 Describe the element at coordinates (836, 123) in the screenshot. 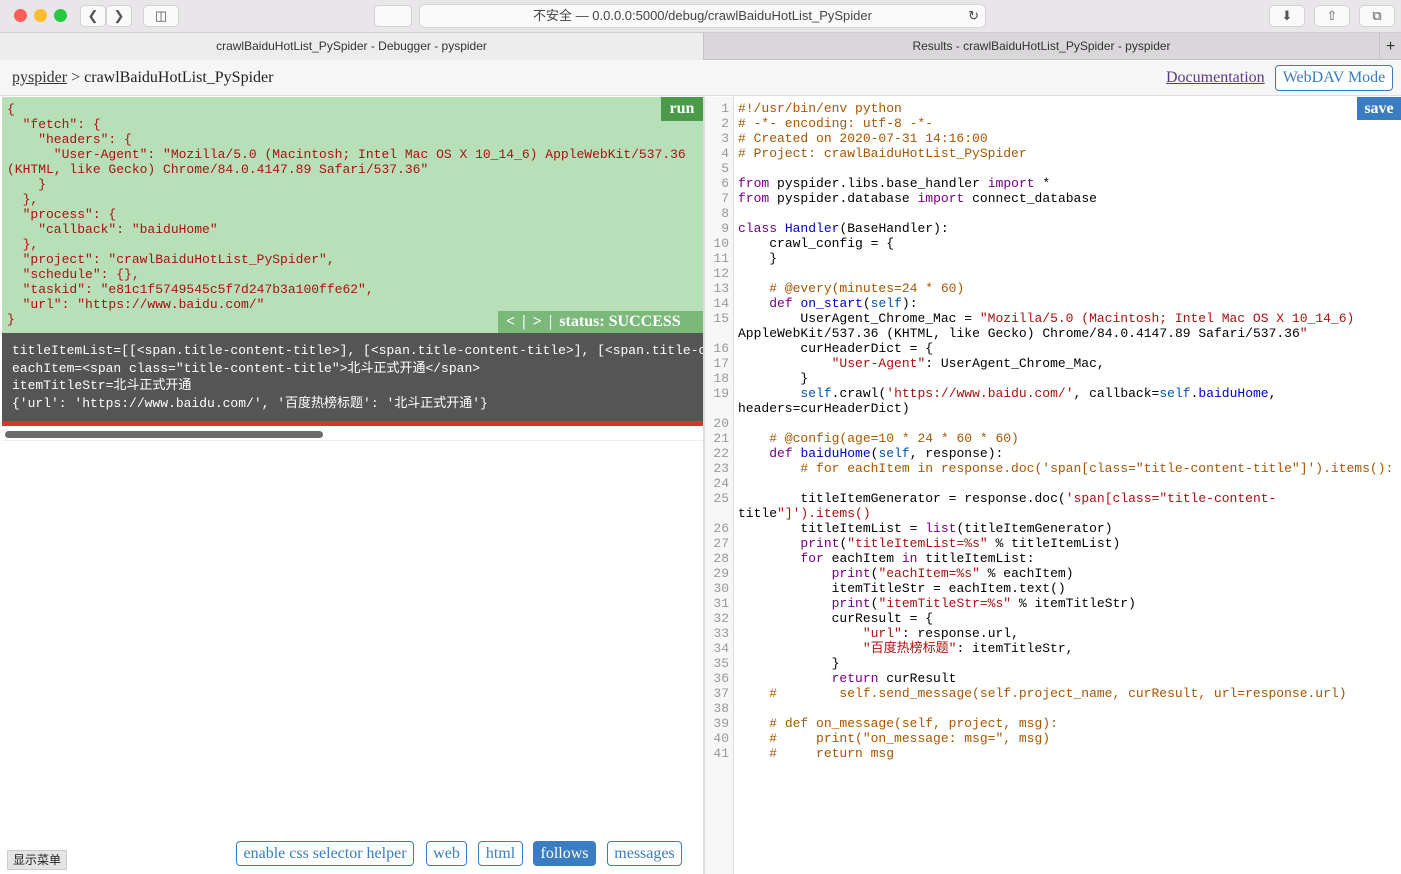

I see `code-line: # -*- encoding: utf-8 -*-` at that location.